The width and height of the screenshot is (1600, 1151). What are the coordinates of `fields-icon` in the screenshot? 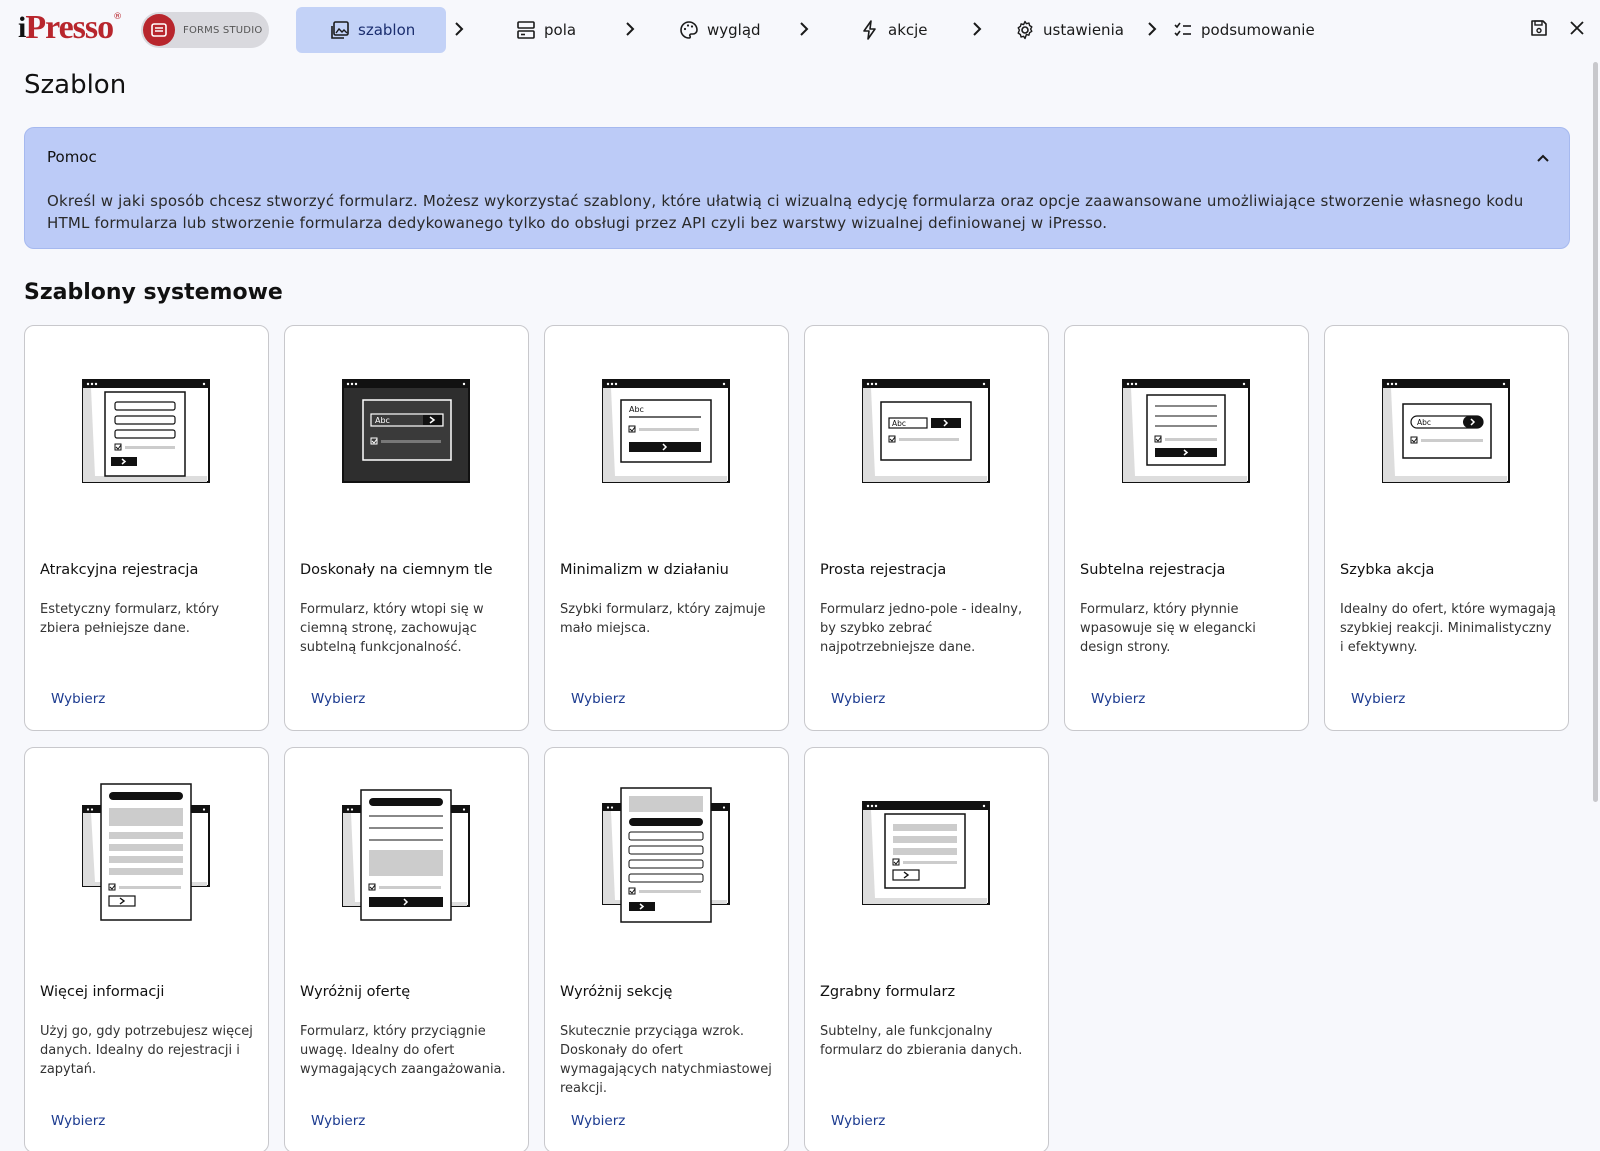 It's located at (526, 30).